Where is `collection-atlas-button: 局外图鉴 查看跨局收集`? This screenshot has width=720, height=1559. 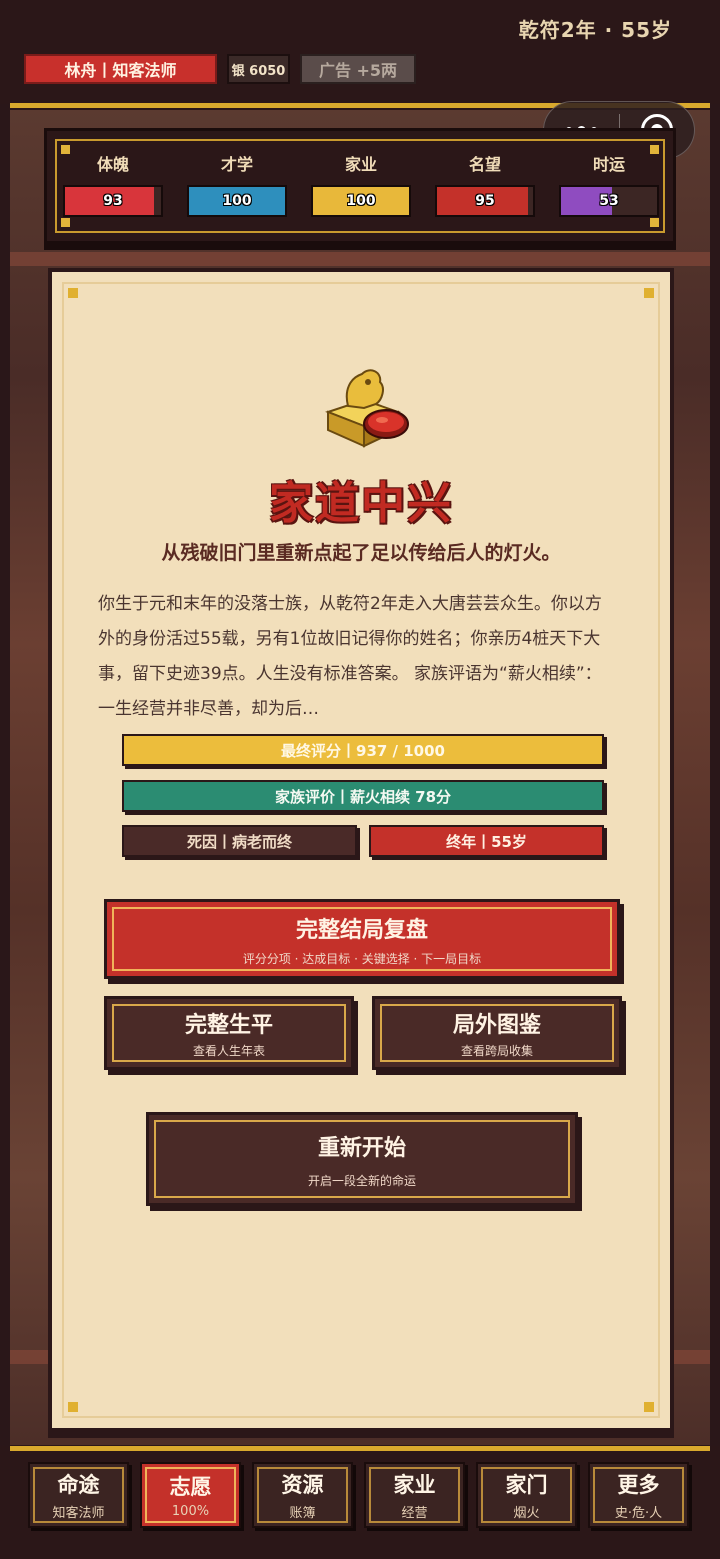
collection-atlas-button: 局外图鉴 查看跨局收集 is located at coordinates (497, 1033).